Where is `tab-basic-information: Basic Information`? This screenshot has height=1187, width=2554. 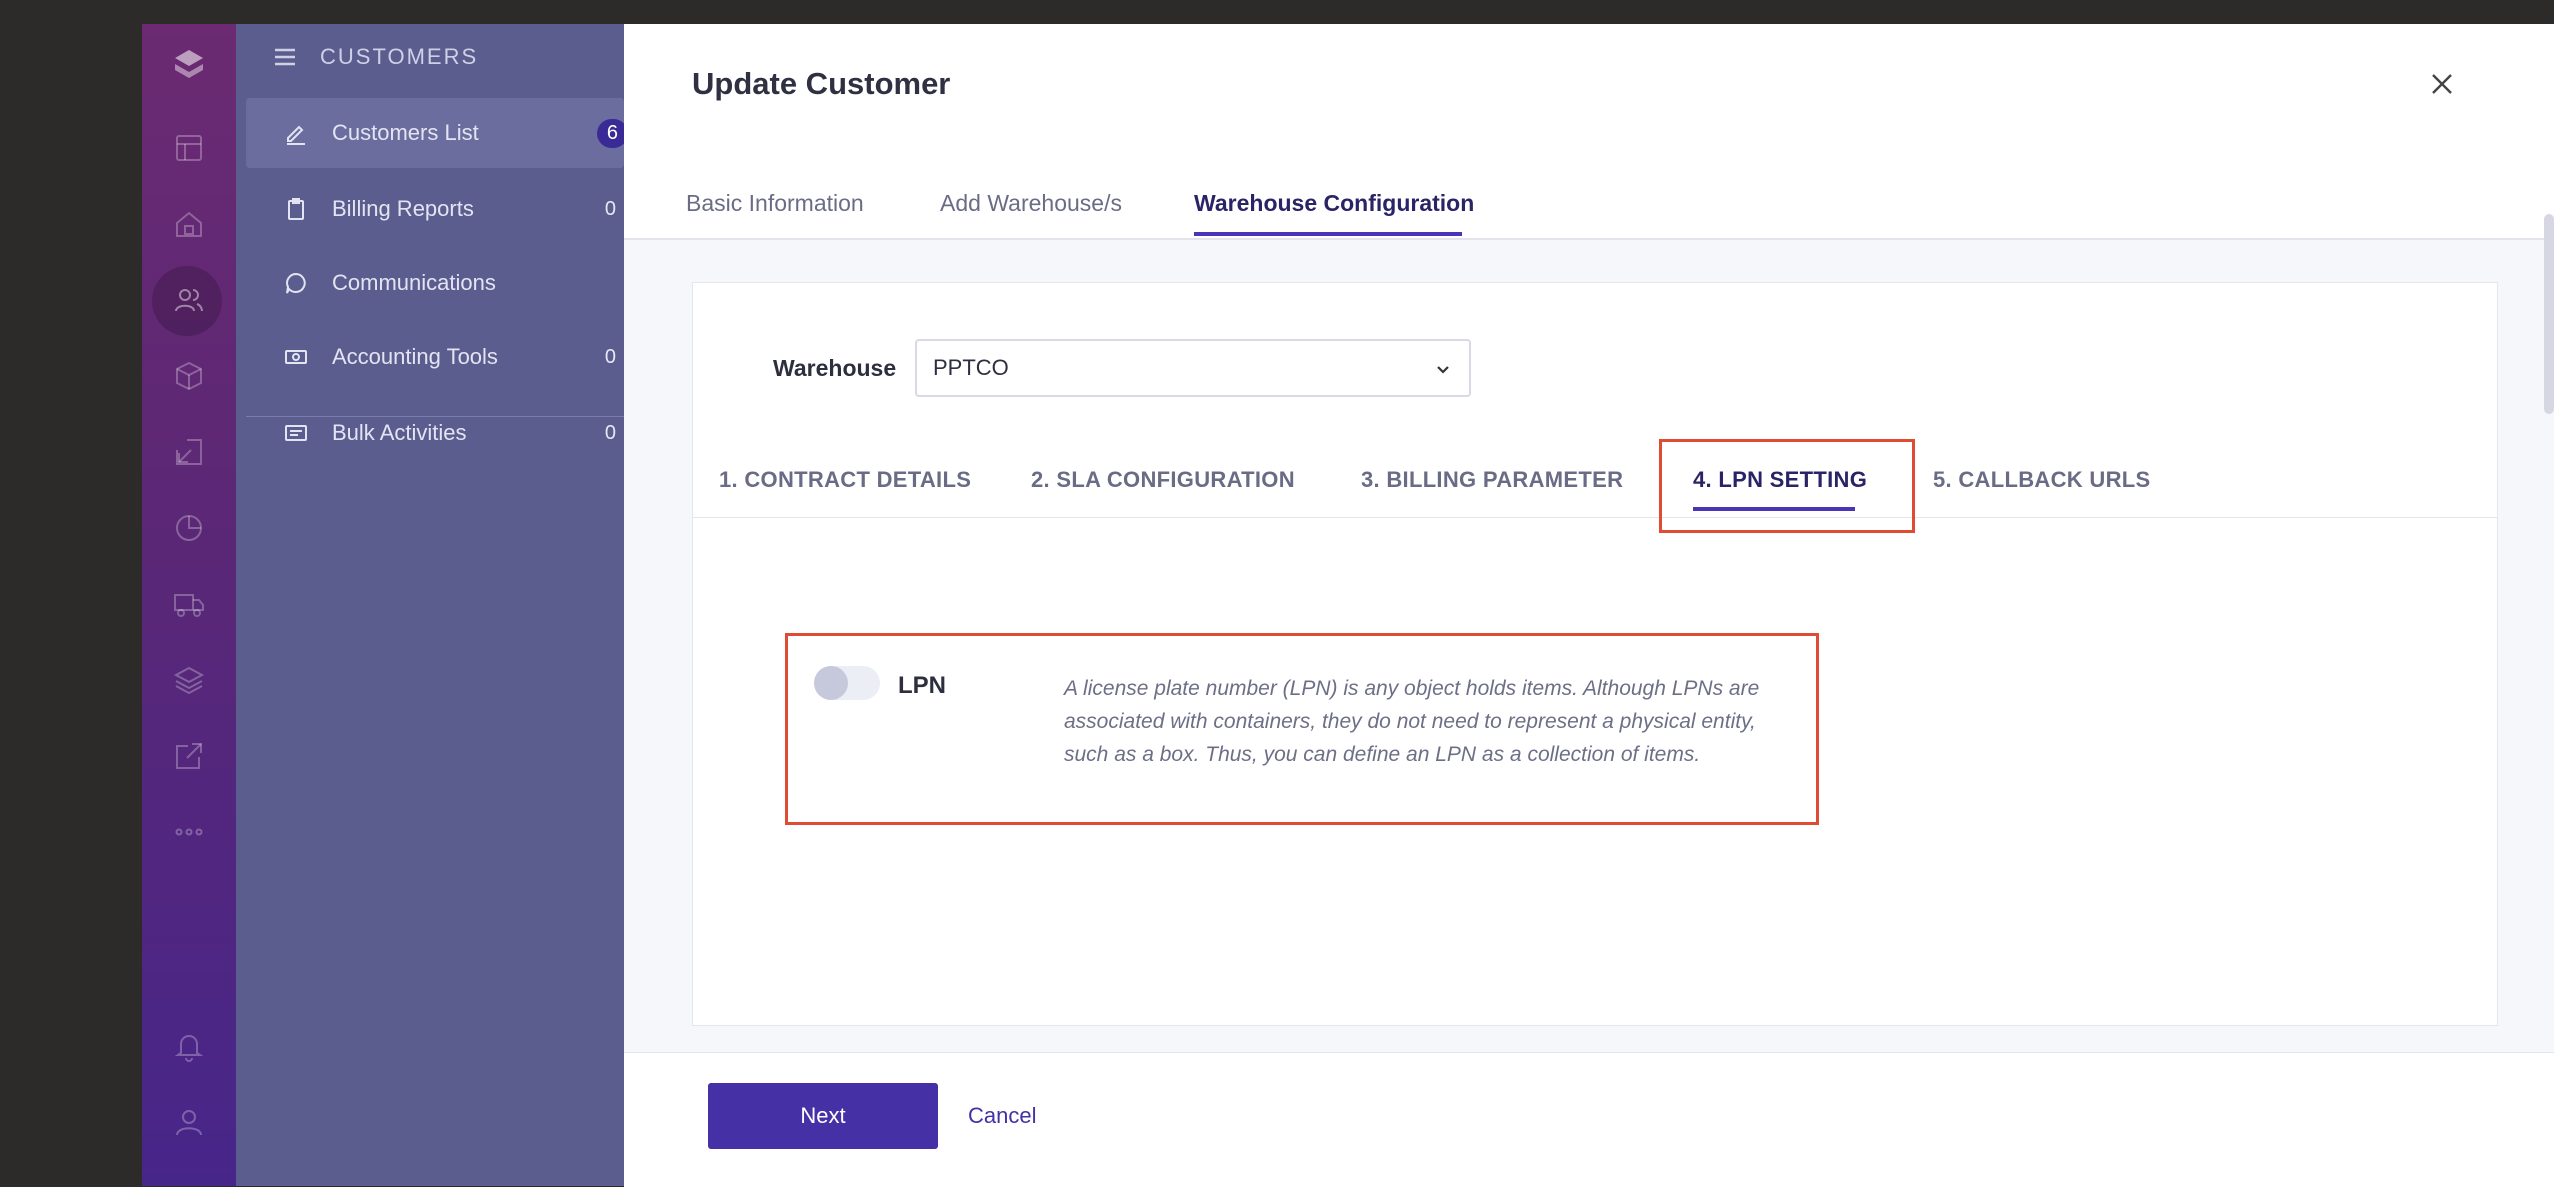 tab-basic-information: Basic Information is located at coordinates (775, 203).